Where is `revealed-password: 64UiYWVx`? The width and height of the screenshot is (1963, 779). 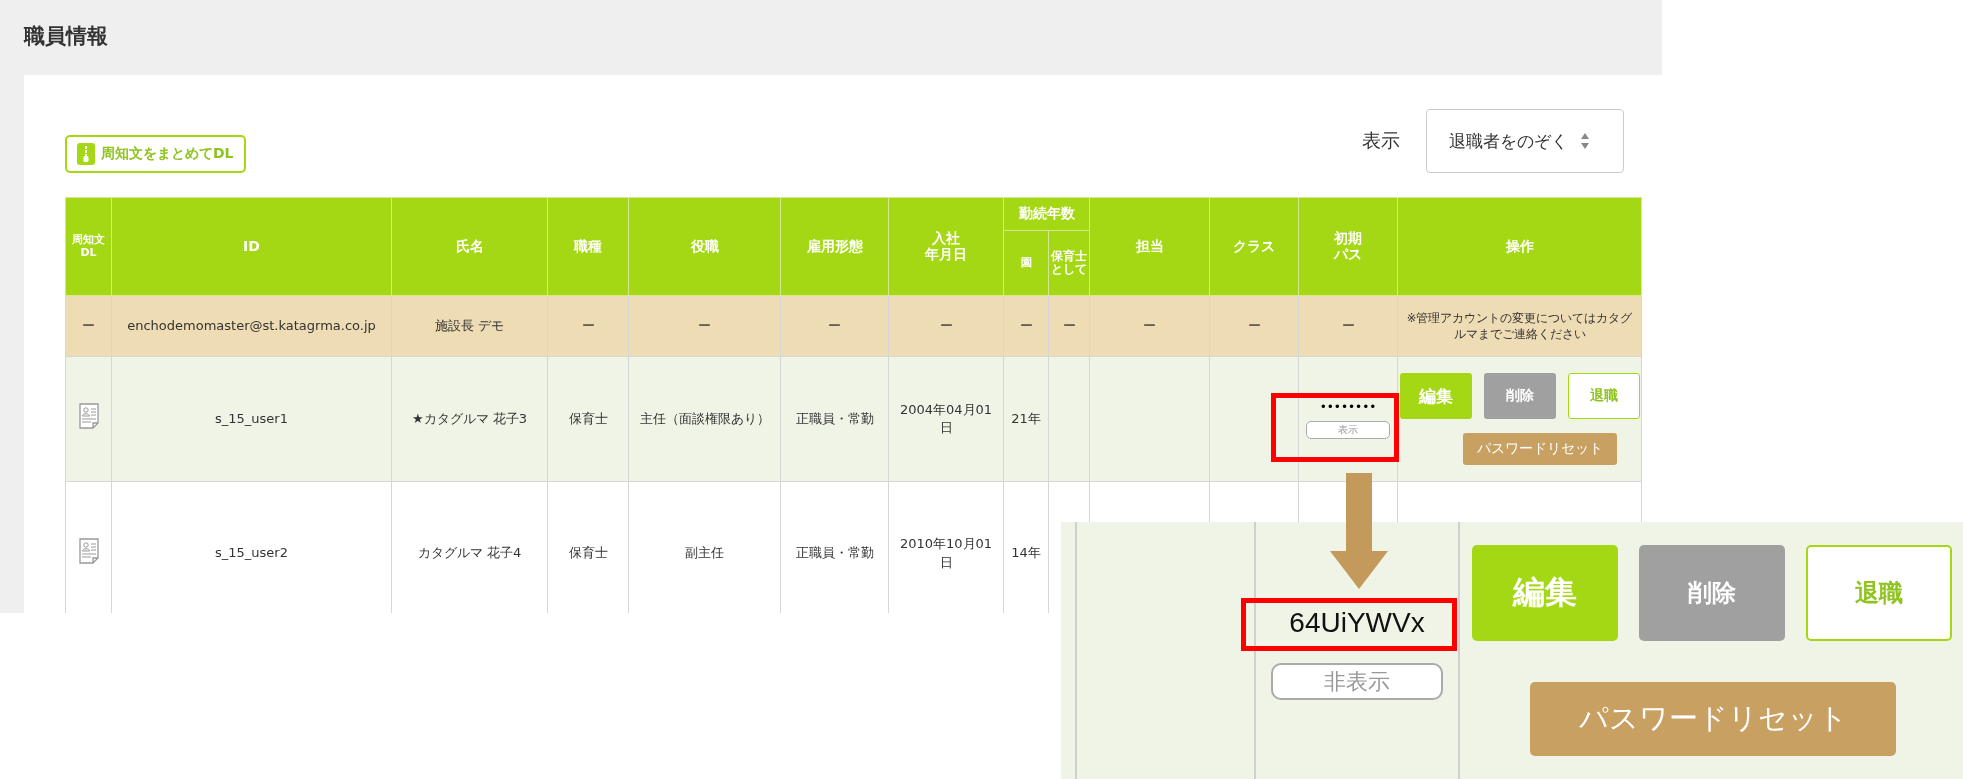 revealed-password: 64UiYWVx is located at coordinates (1357, 623).